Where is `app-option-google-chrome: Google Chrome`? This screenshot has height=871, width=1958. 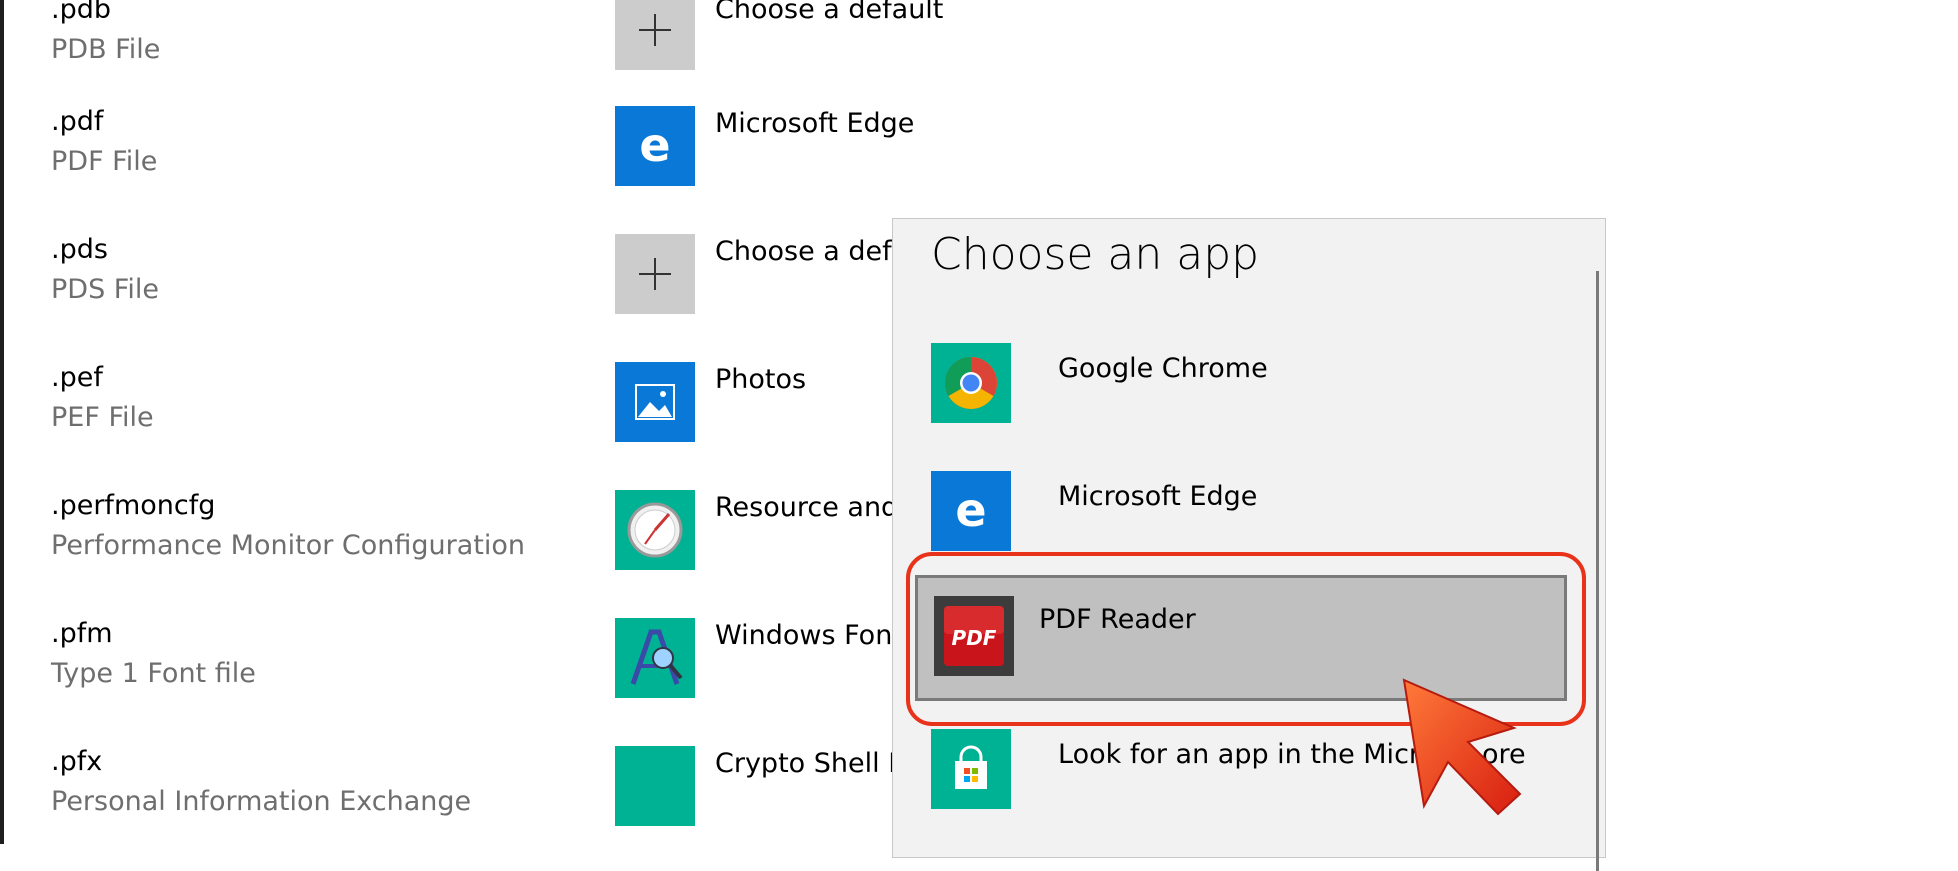 app-option-google-chrome: Google Chrome is located at coordinates (1243, 395).